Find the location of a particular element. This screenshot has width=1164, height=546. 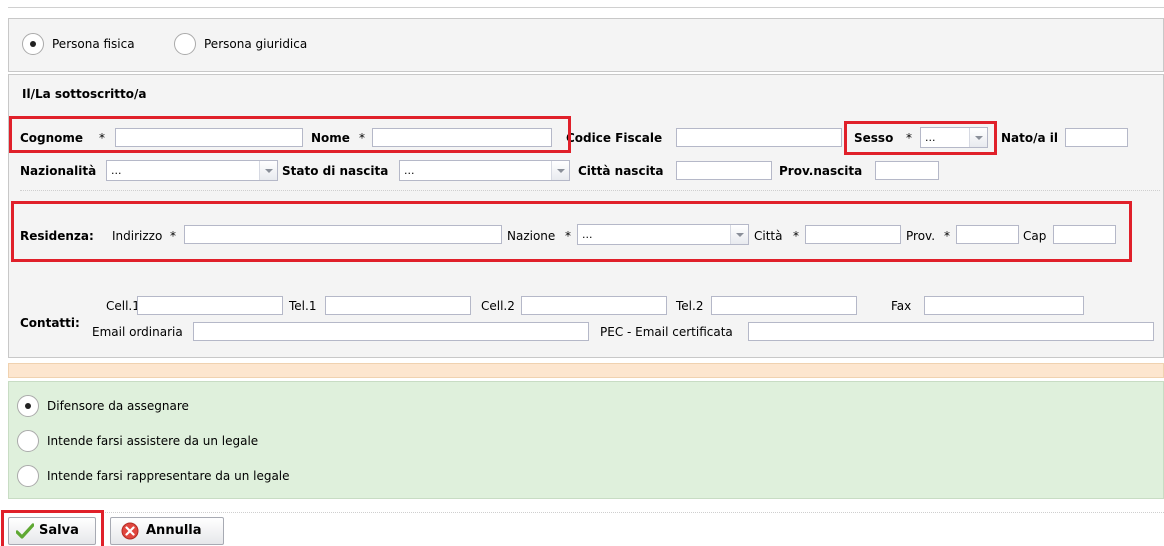

prov-nascita-input is located at coordinates (907, 170).